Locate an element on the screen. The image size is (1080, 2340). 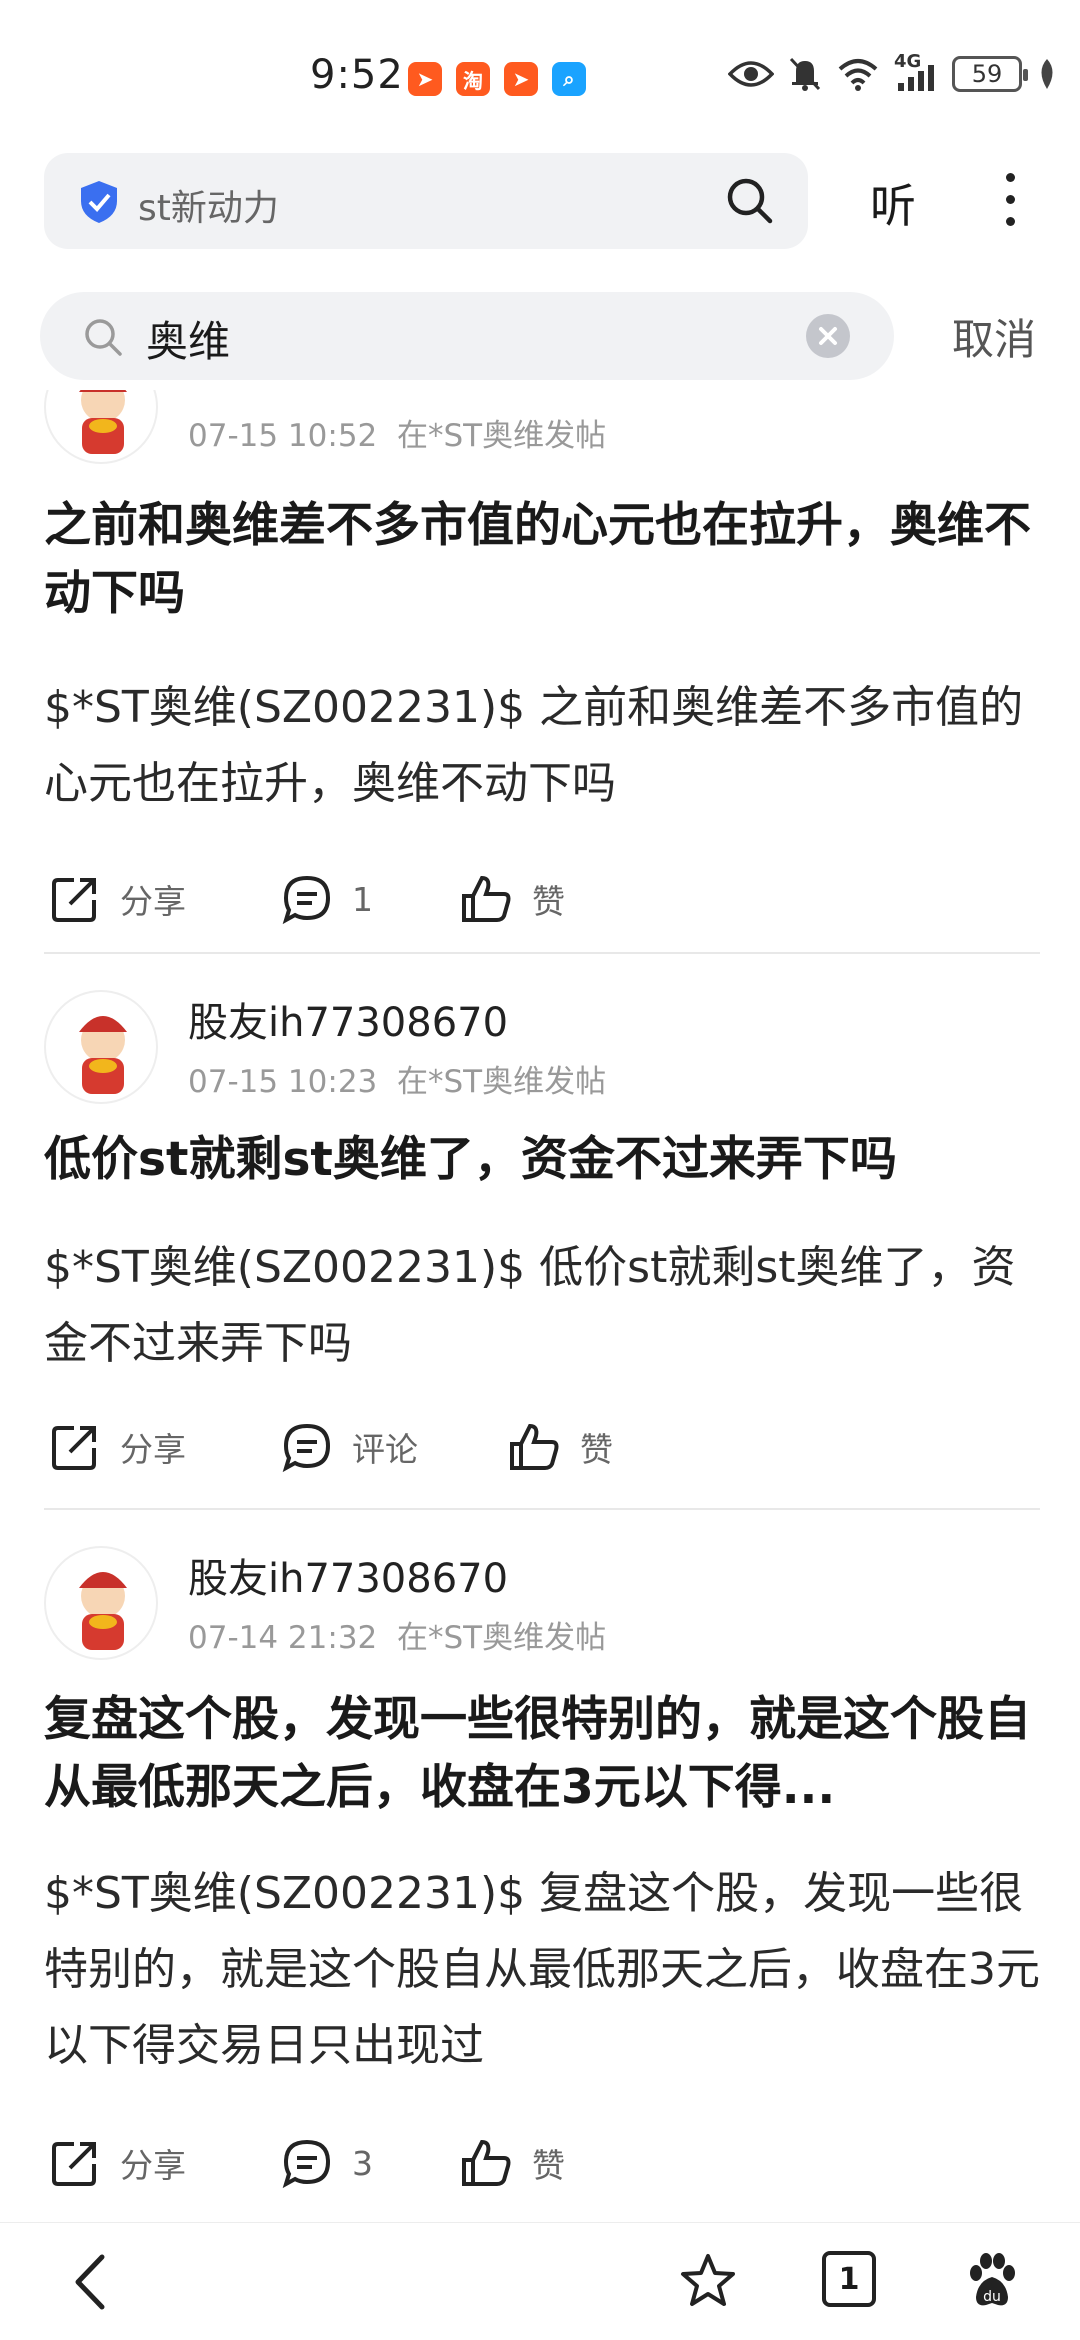
comment-count: 3 is located at coordinates (362, 2163).